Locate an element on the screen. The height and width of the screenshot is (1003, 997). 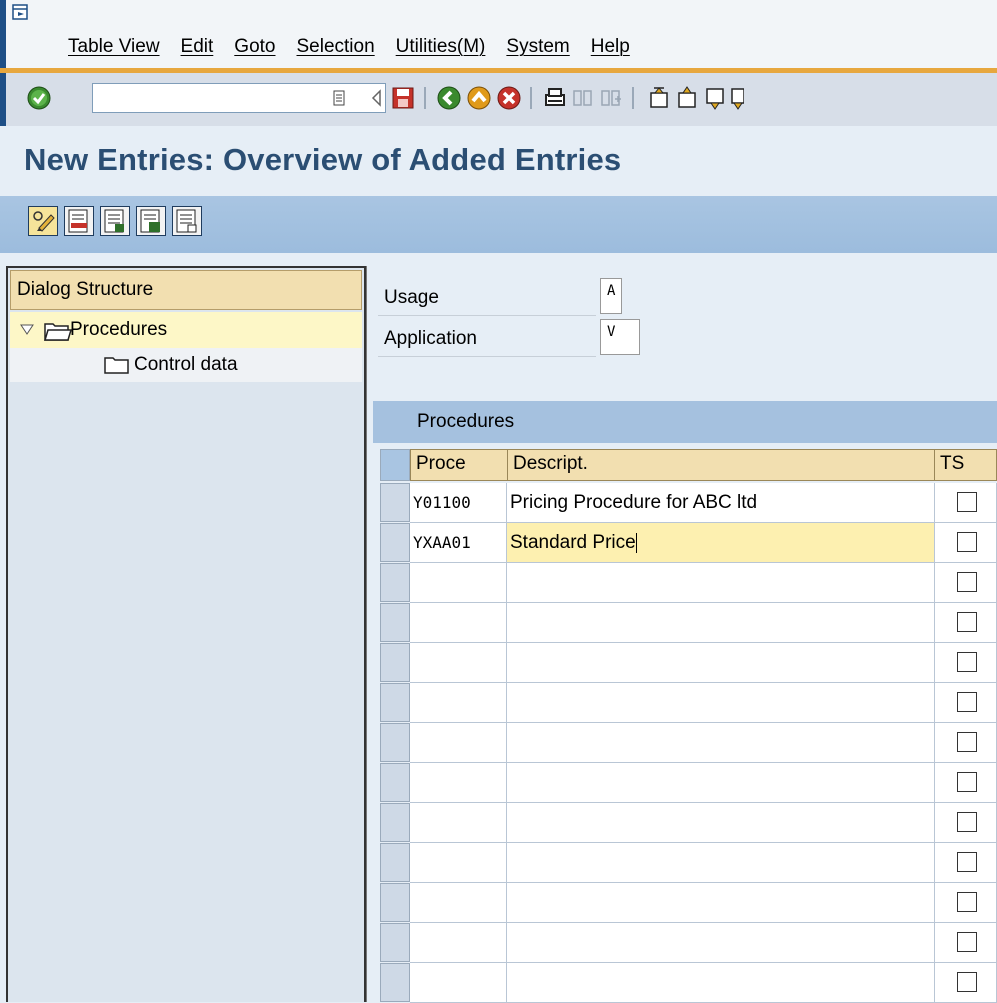
select-block-button is located at coordinates (151, 221).